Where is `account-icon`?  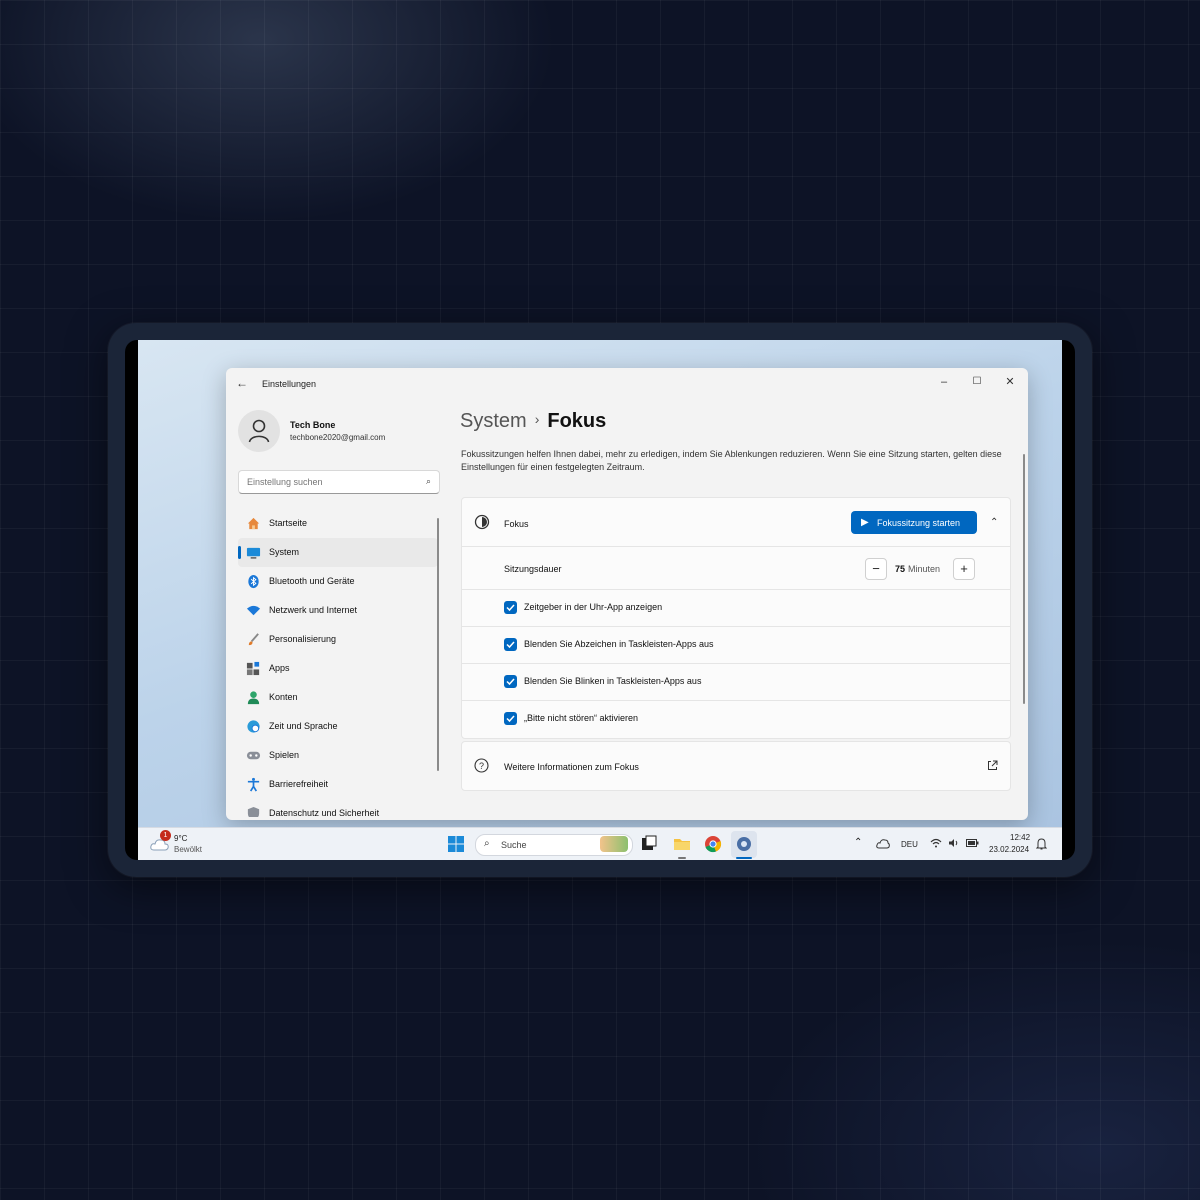 account-icon is located at coordinates (253, 698).